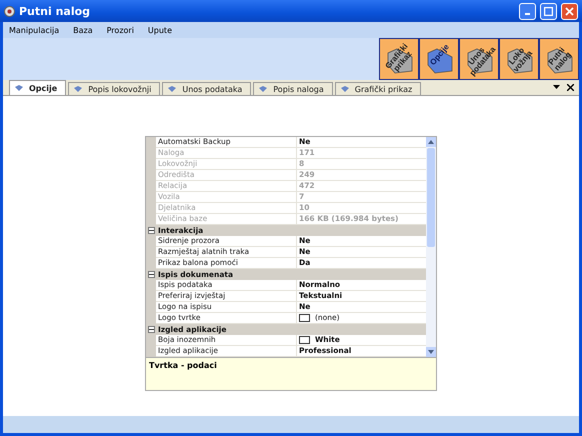  What do you see at coordinates (378, 88) in the screenshot?
I see `tab: Grafički prikaz` at bounding box center [378, 88].